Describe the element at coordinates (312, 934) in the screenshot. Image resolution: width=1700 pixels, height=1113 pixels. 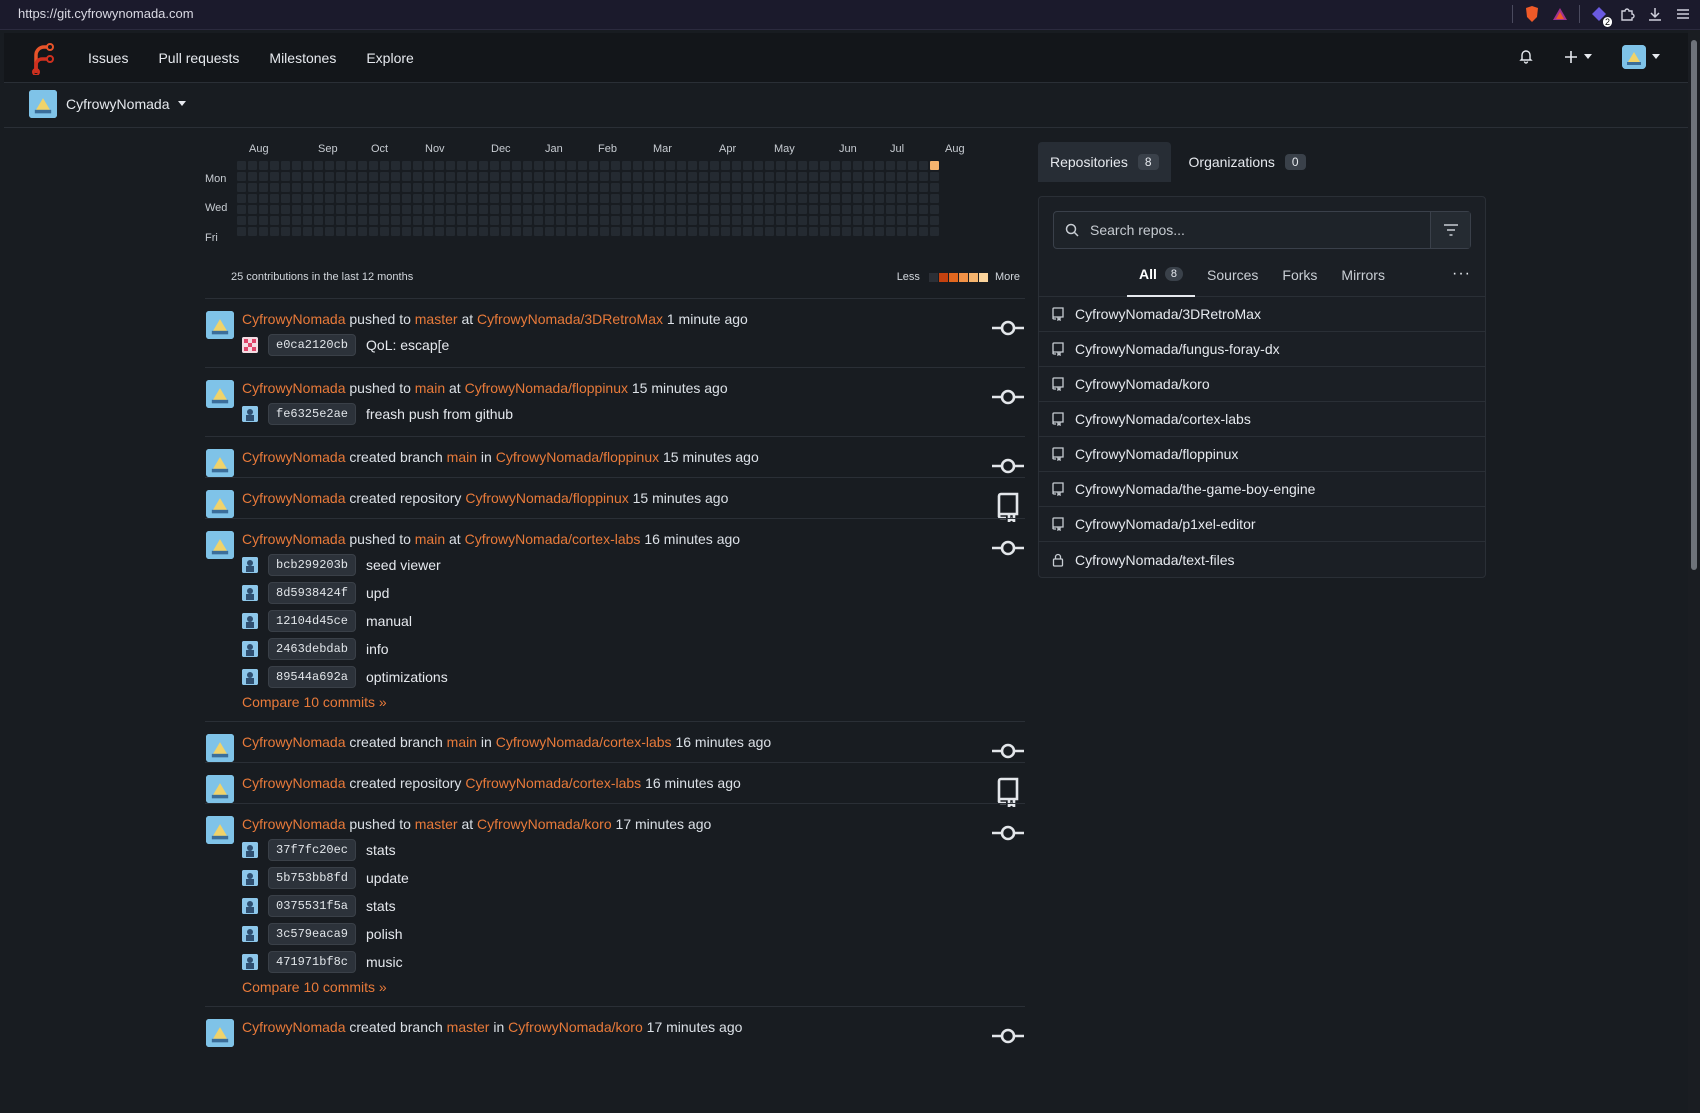
I see `commit-sha-link: 3c579eaca9` at that location.